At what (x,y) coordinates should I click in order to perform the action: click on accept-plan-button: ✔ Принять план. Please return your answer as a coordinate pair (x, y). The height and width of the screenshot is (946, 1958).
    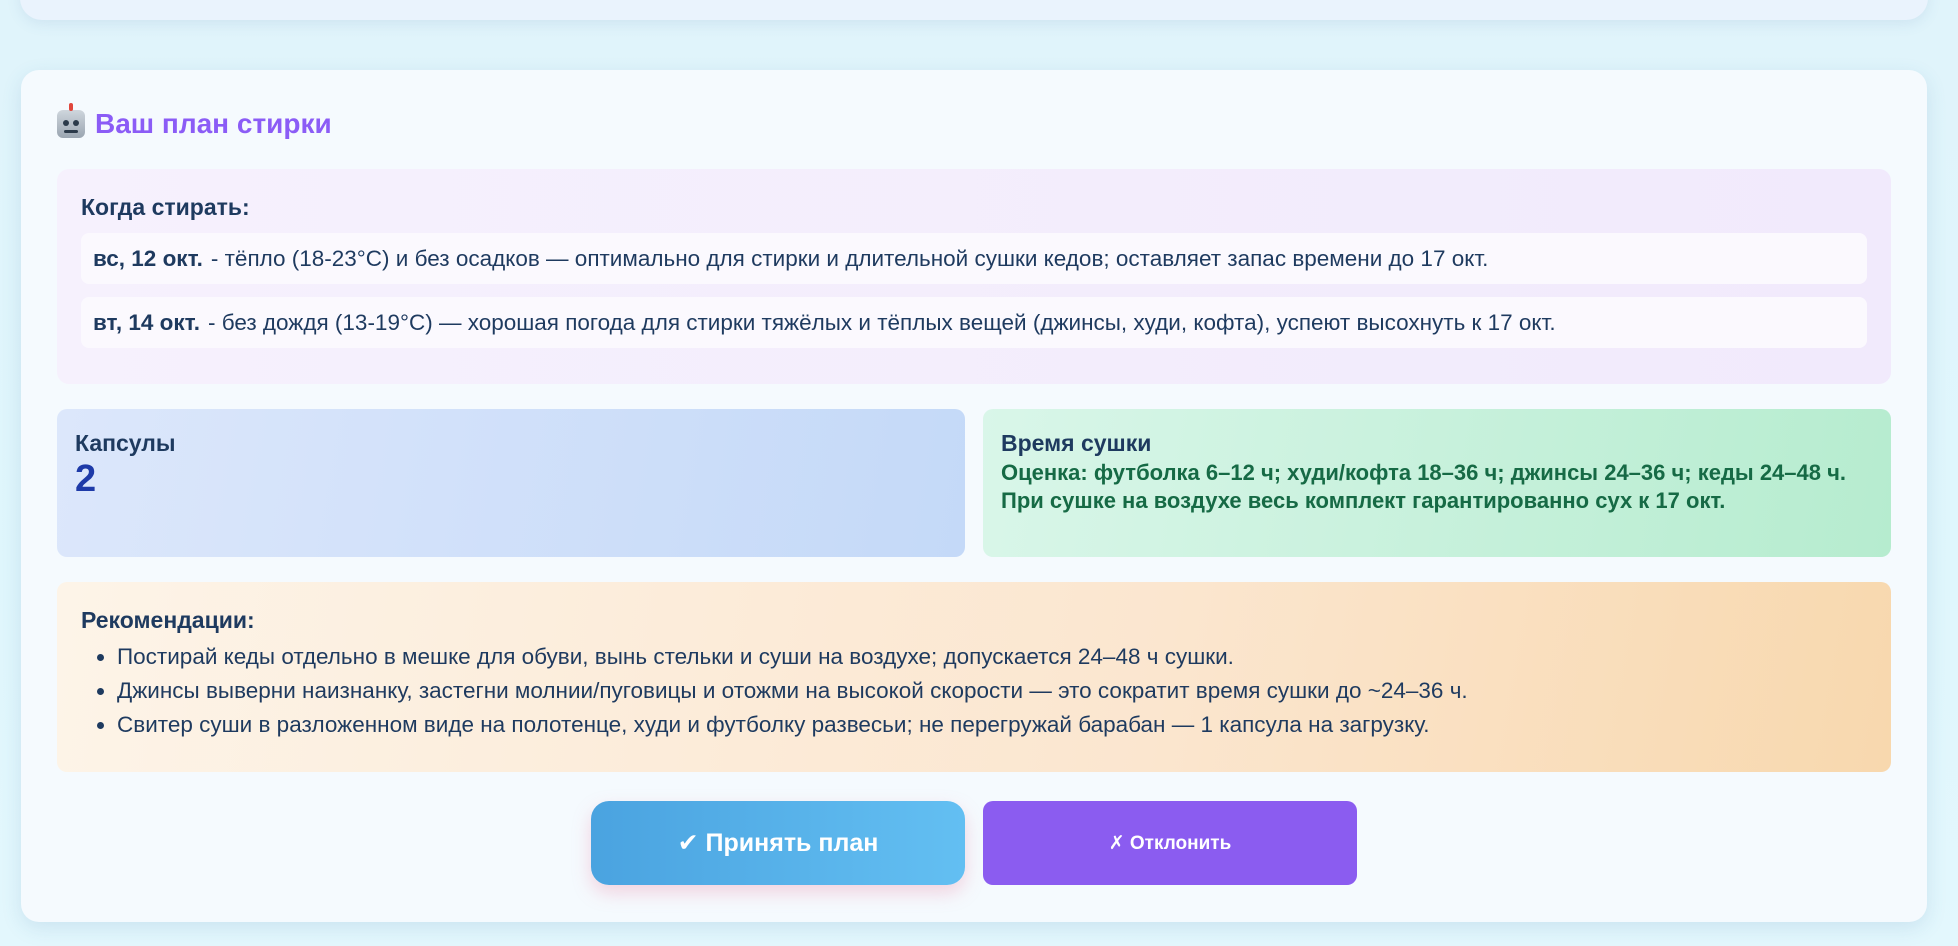
    Looking at the image, I should click on (778, 843).